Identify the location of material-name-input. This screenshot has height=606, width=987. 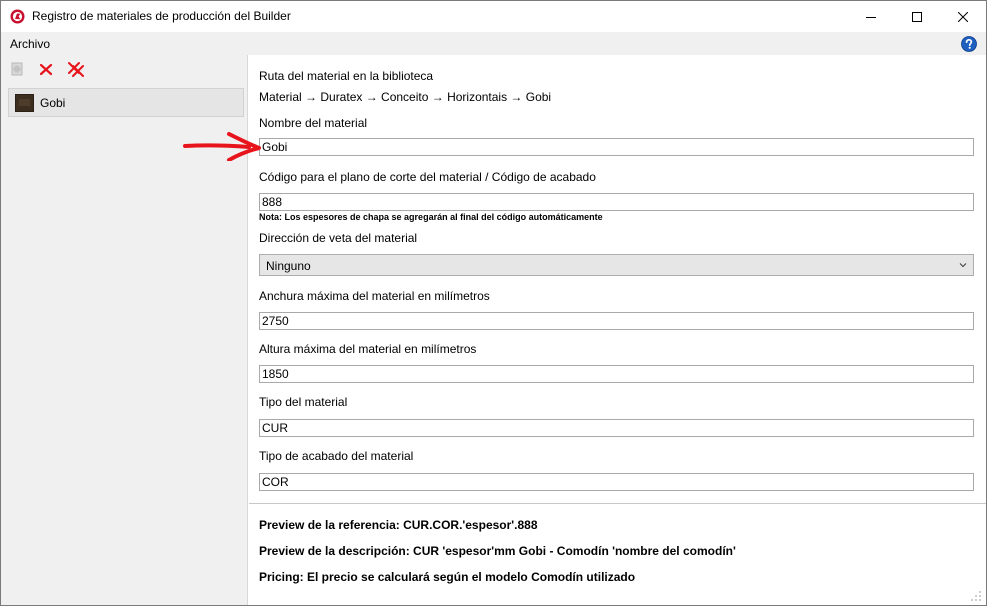
(616, 147).